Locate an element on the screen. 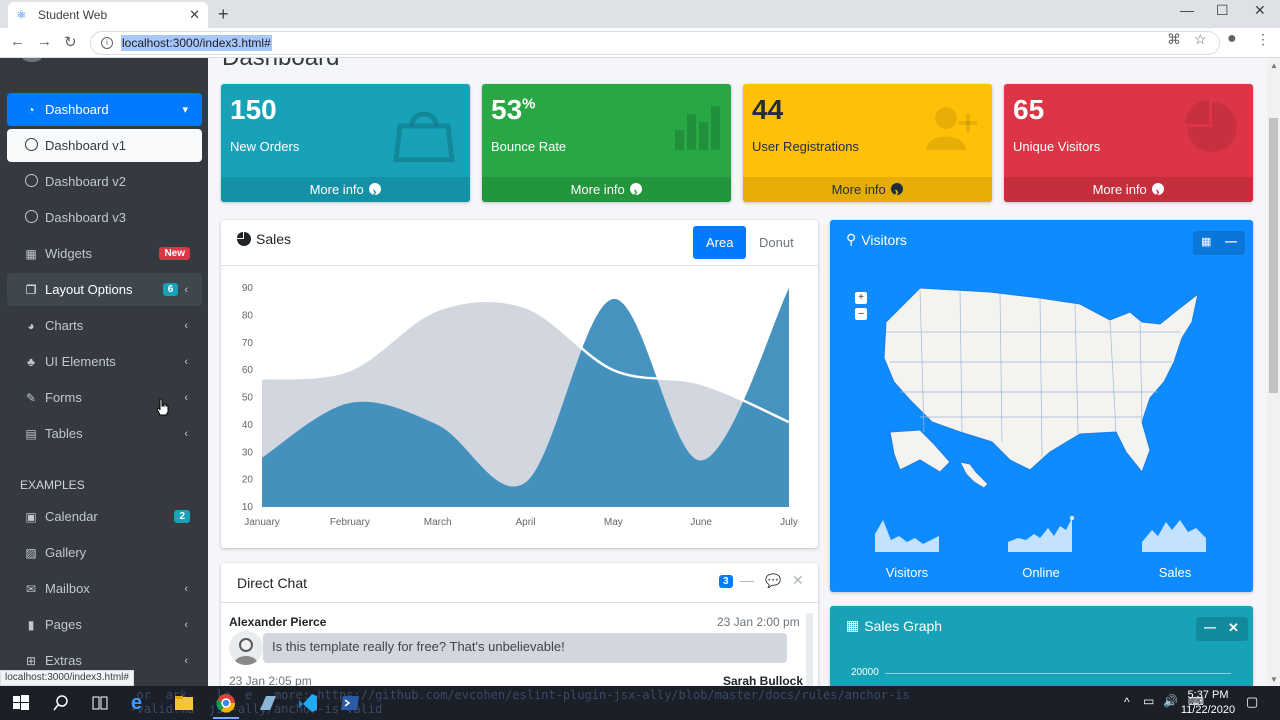 The image size is (1280, 720). powershell-icon is located at coordinates (350, 703).